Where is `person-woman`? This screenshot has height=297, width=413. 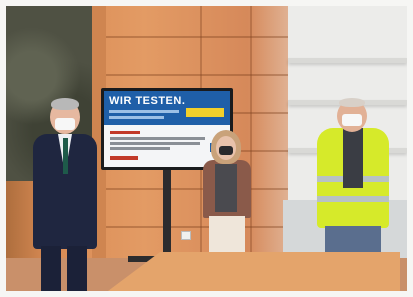
person-woman is located at coordinates (227, 197).